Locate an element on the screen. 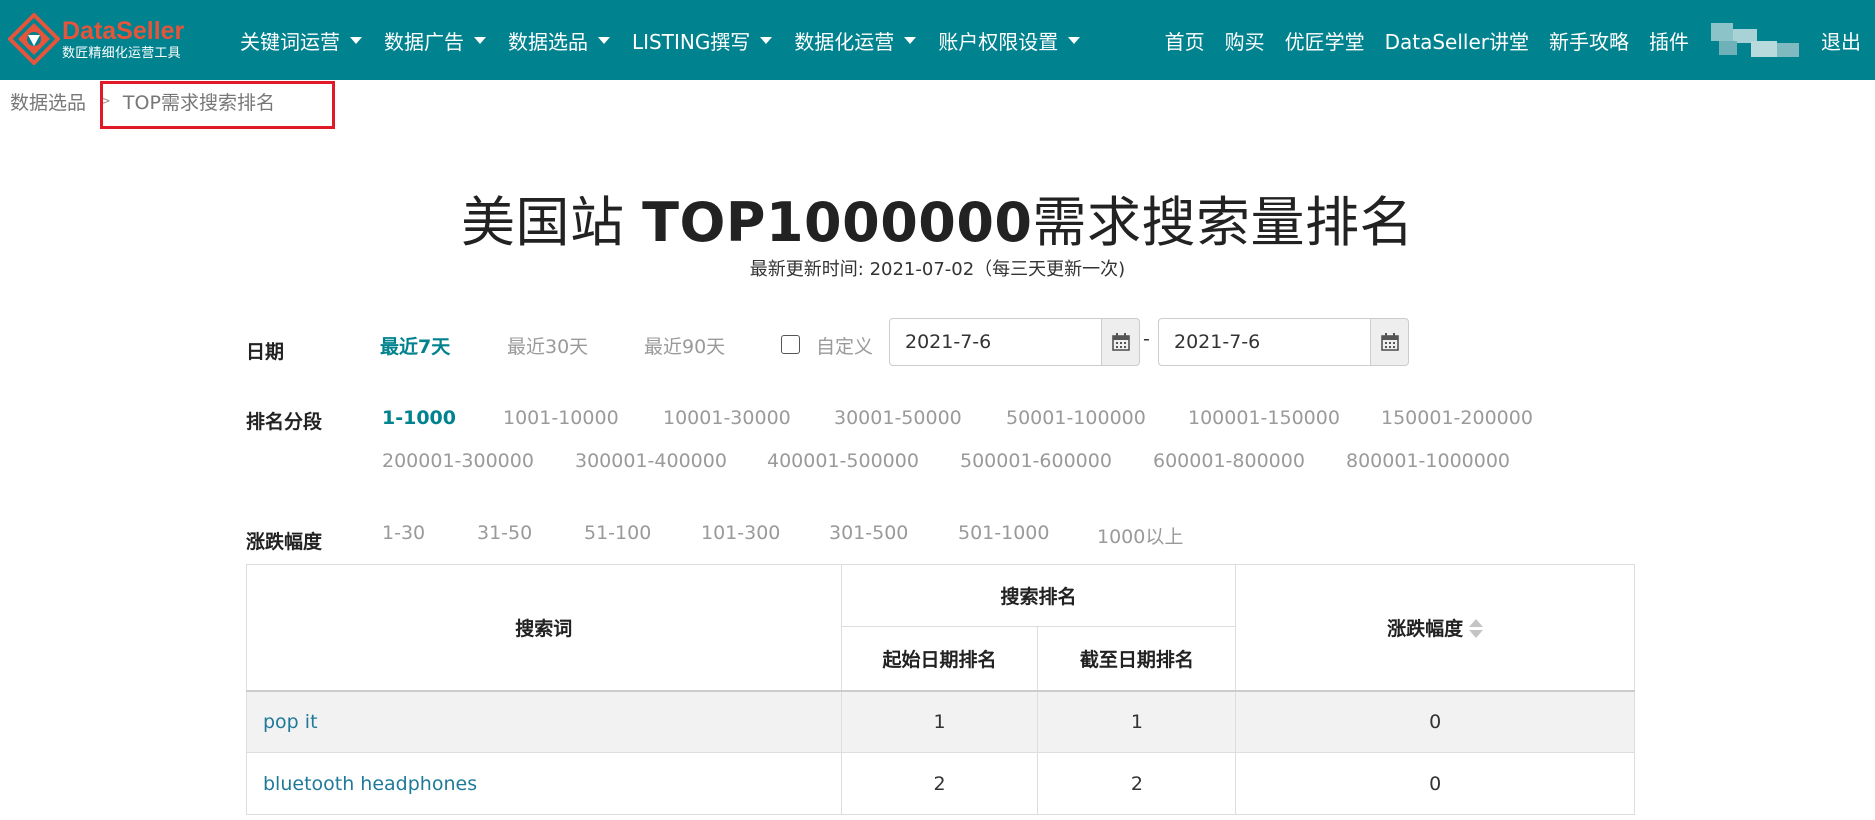 The height and width of the screenshot is (820, 1875). start-rank-cell: 1 is located at coordinates (939, 721).